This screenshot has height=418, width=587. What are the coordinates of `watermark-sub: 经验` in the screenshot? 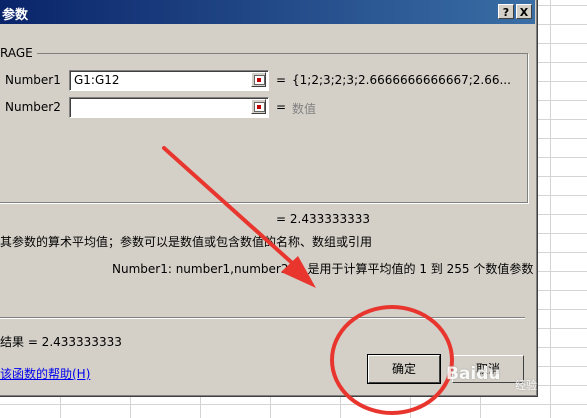 It's located at (526, 385).